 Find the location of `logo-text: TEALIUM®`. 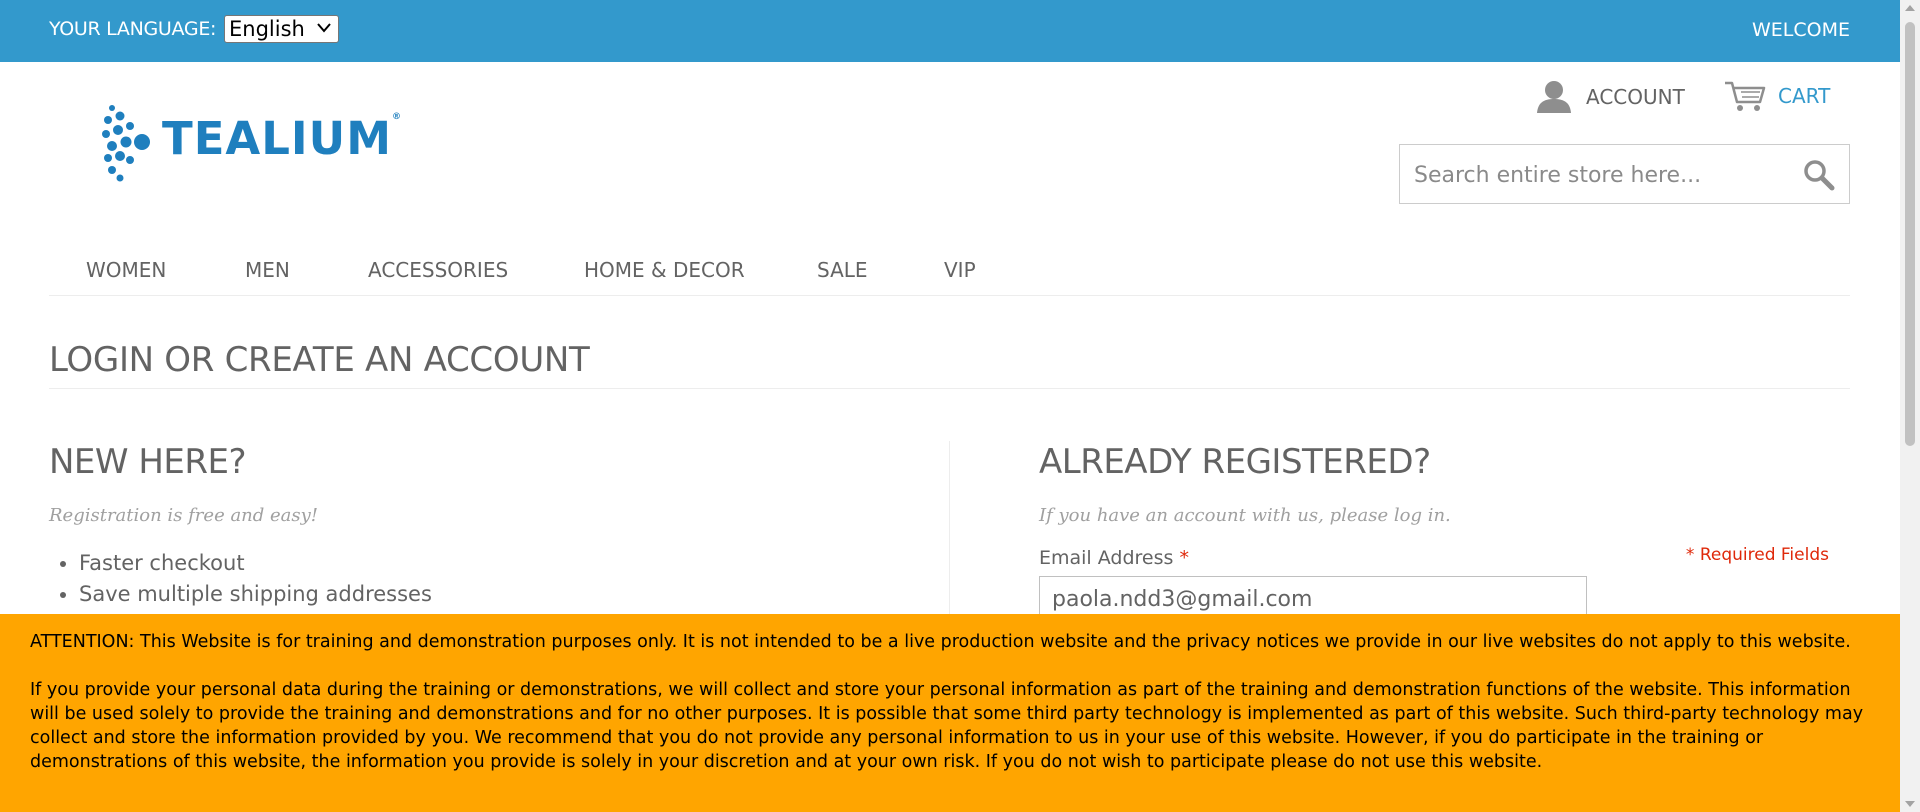

logo-text: TEALIUM® is located at coordinates (282, 138).